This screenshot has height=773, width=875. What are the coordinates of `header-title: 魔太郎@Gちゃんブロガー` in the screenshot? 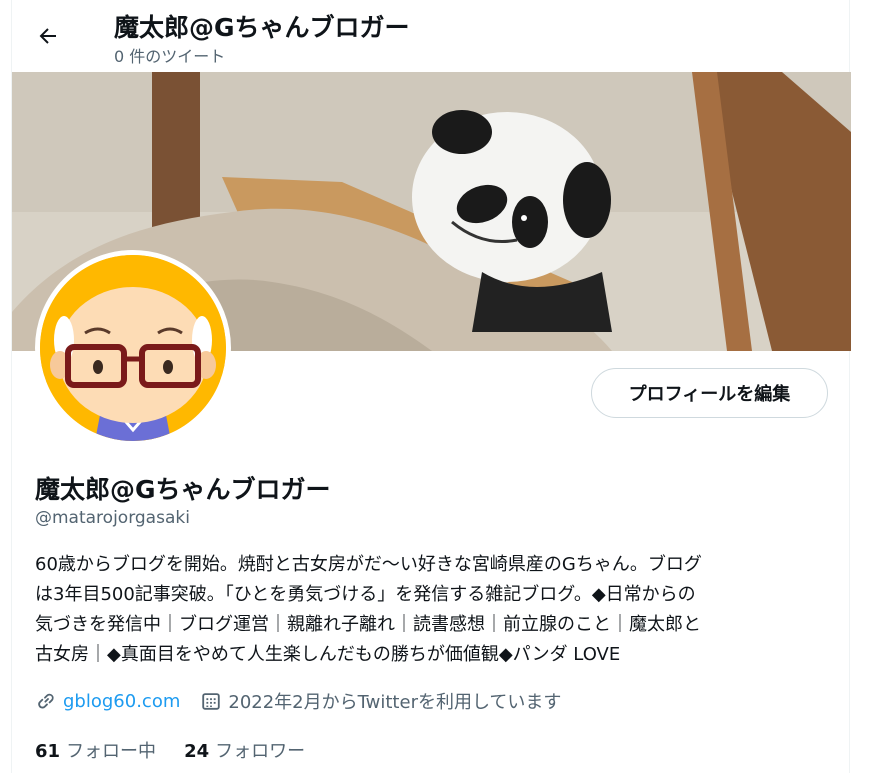 It's located at (262, 27).